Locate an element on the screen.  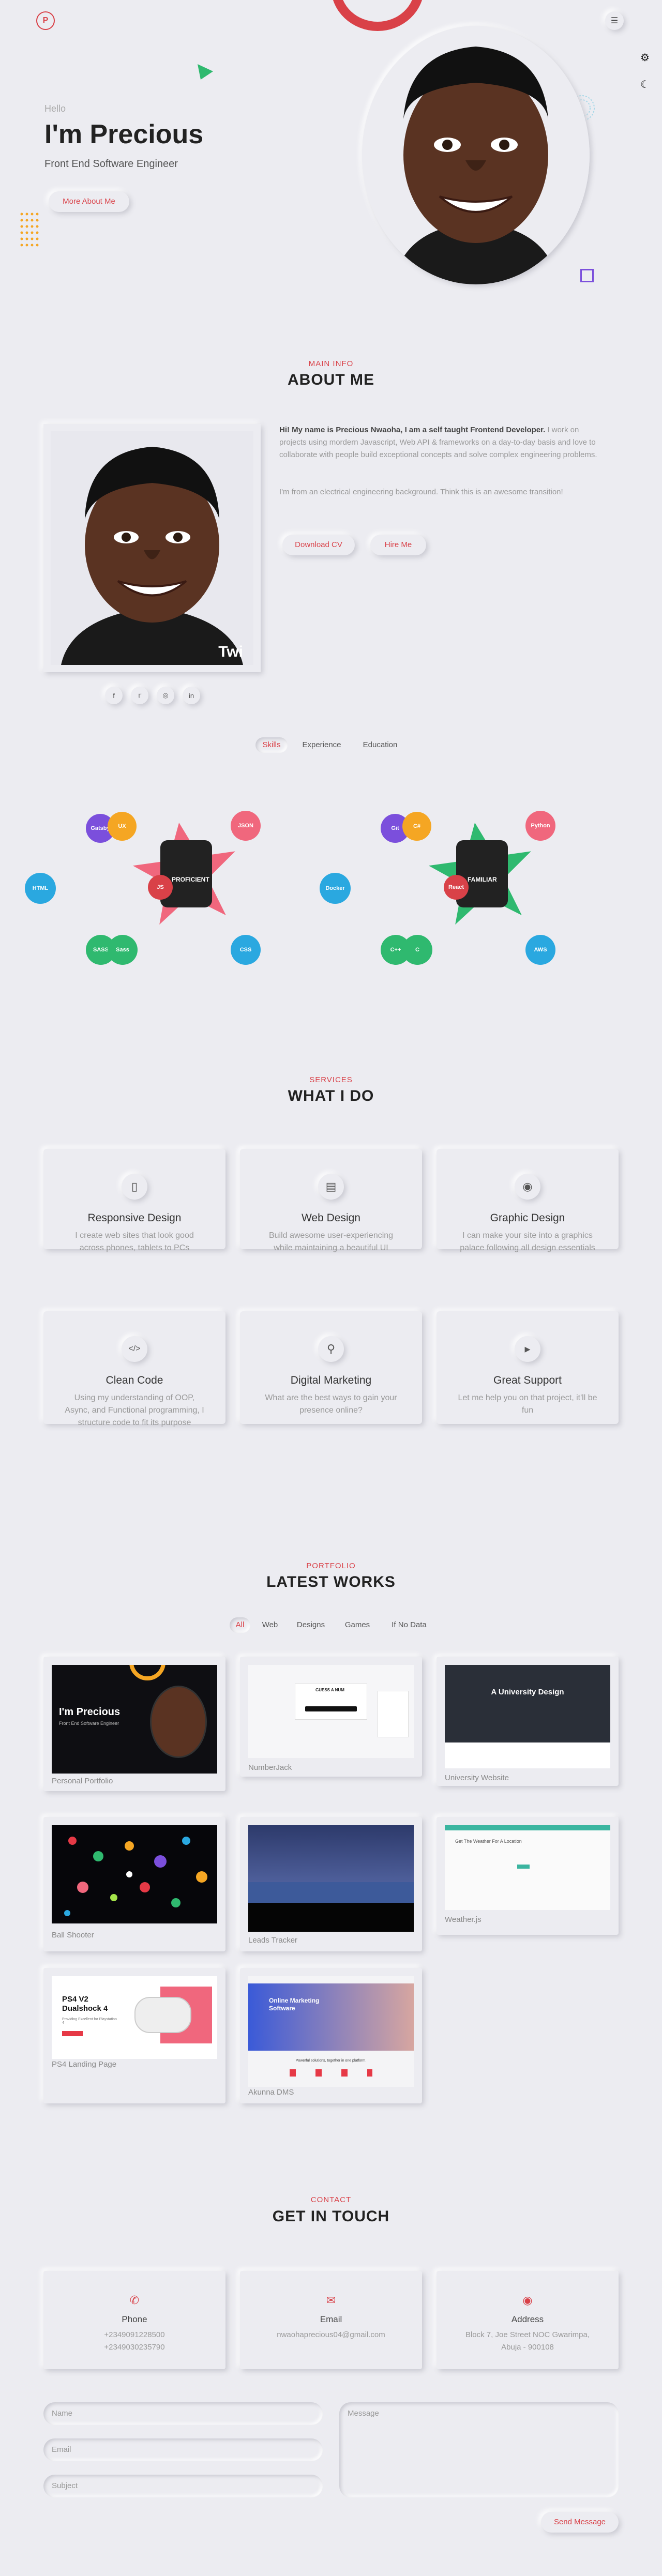
settings-button: ⚙ is located at coordinates (645, 58).